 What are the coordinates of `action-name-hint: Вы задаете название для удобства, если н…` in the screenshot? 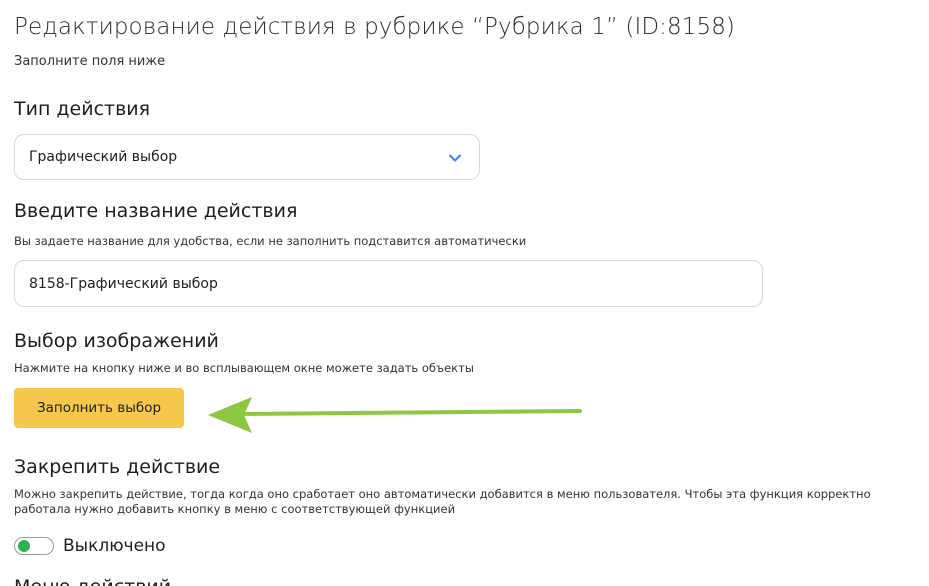 It's located at (270, 241).